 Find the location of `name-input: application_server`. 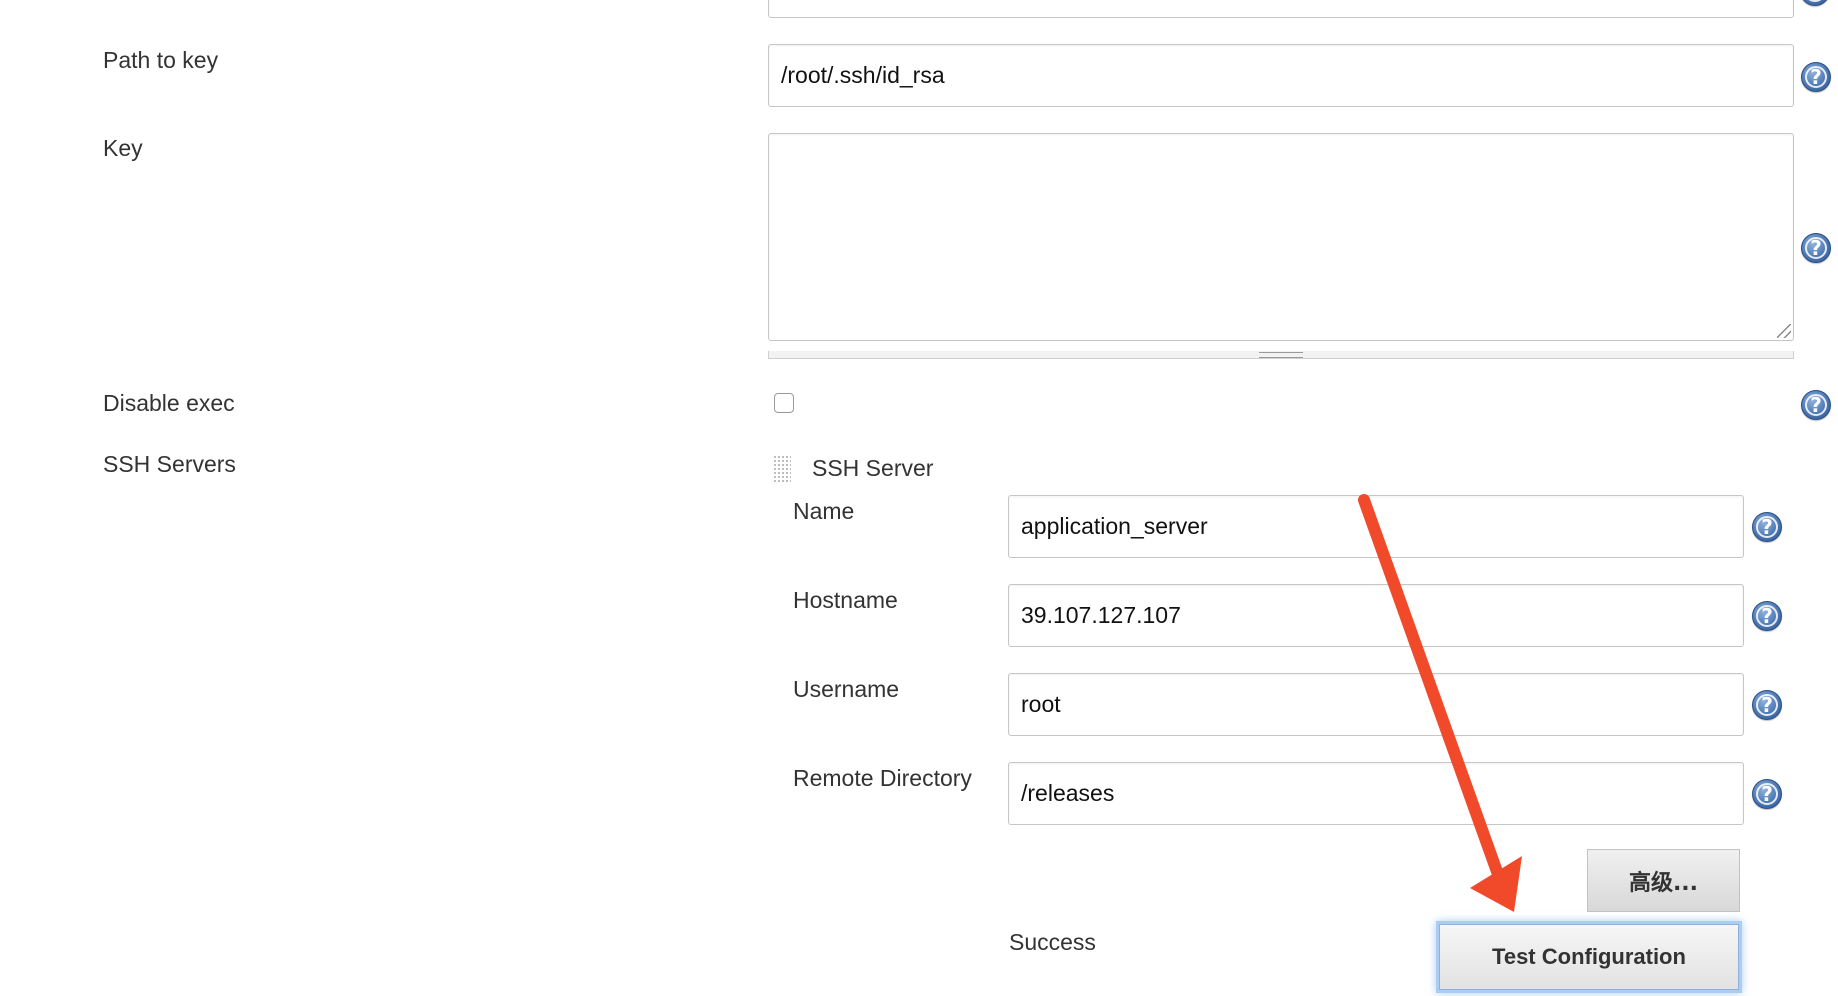

name-input: application_server is located at coordinates (1376, 526).